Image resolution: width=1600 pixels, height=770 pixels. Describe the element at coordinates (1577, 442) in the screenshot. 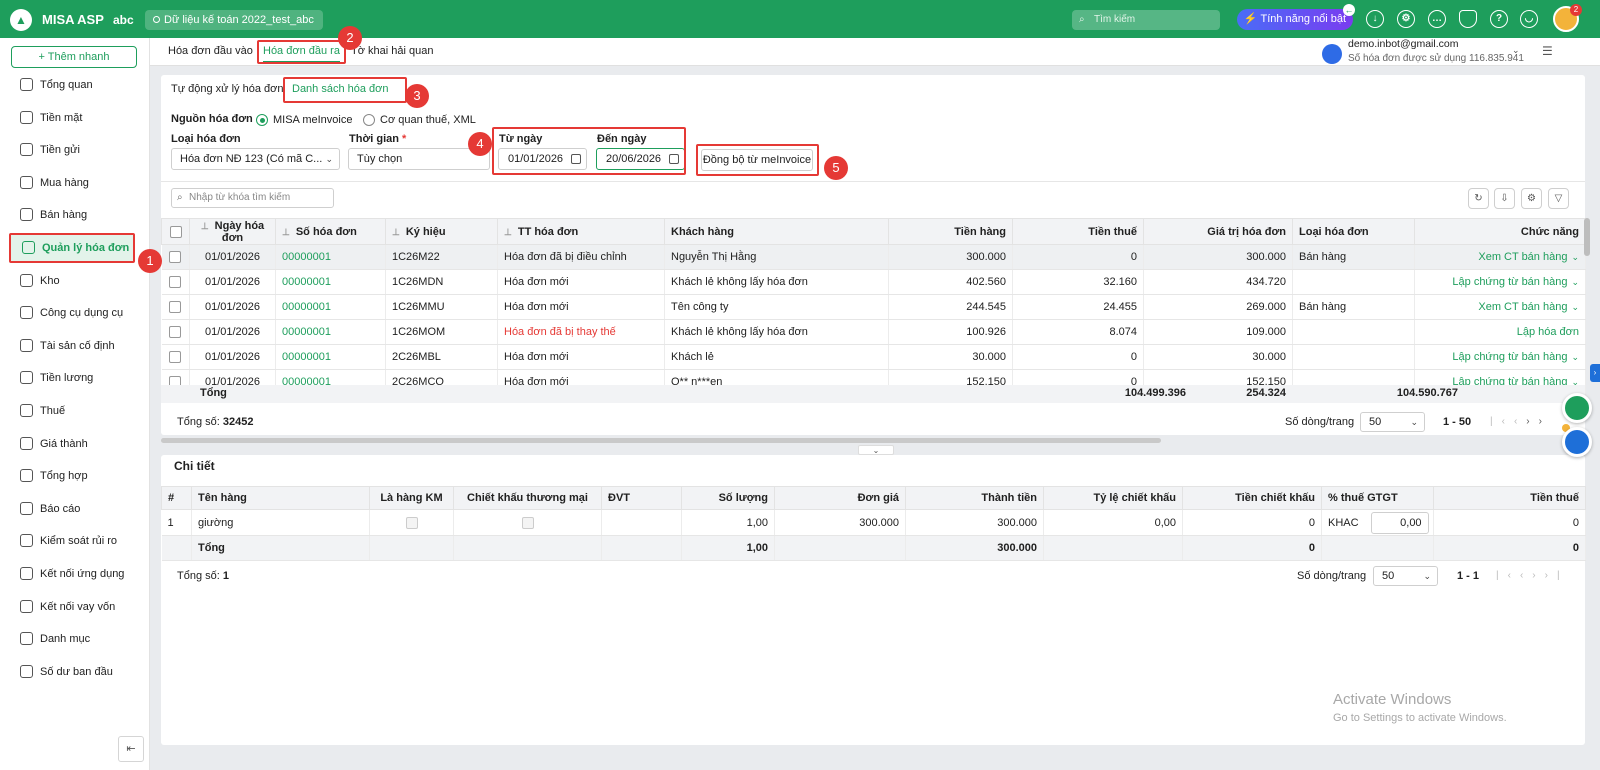

I see `community-icon` at that location.